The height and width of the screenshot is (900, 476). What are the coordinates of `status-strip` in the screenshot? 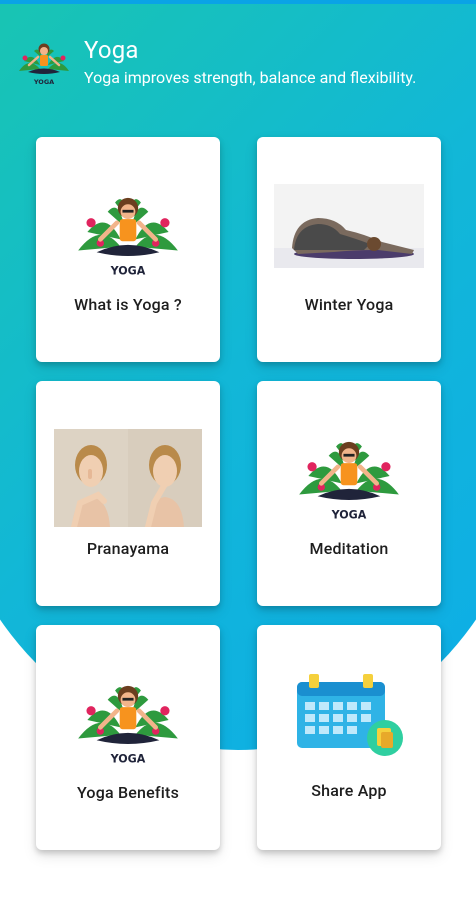 It's located at (238, 2).